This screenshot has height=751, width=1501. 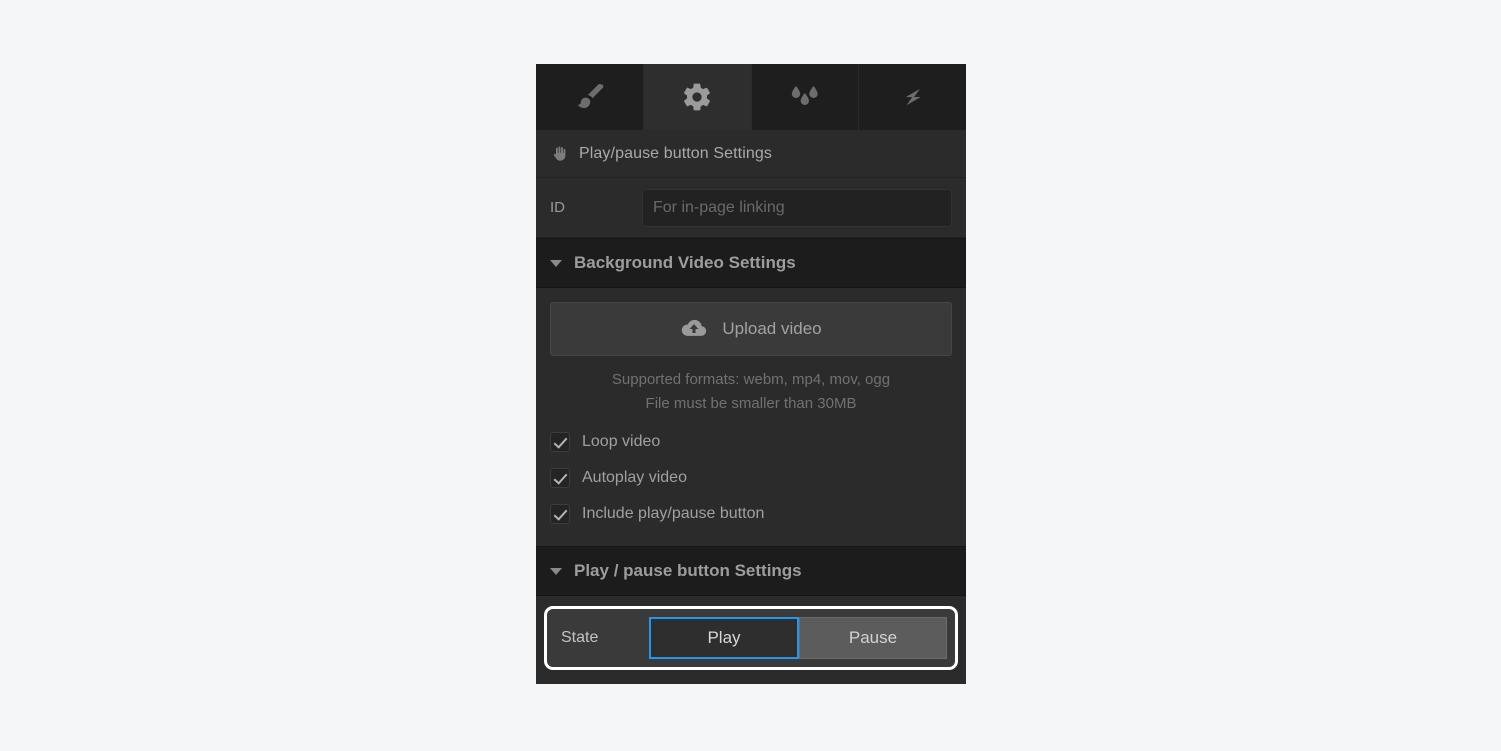 What do you see at coordinates (675, 153) in the screenshot?
I see `selected-element-title: Play/pause button Settings` at bounding box center [675, 153].